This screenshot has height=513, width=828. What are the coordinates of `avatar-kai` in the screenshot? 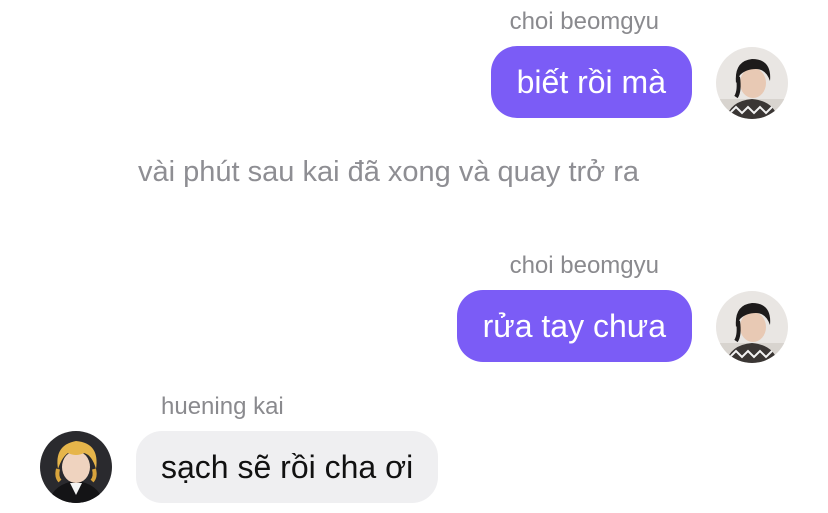 It's located at (76, 467).